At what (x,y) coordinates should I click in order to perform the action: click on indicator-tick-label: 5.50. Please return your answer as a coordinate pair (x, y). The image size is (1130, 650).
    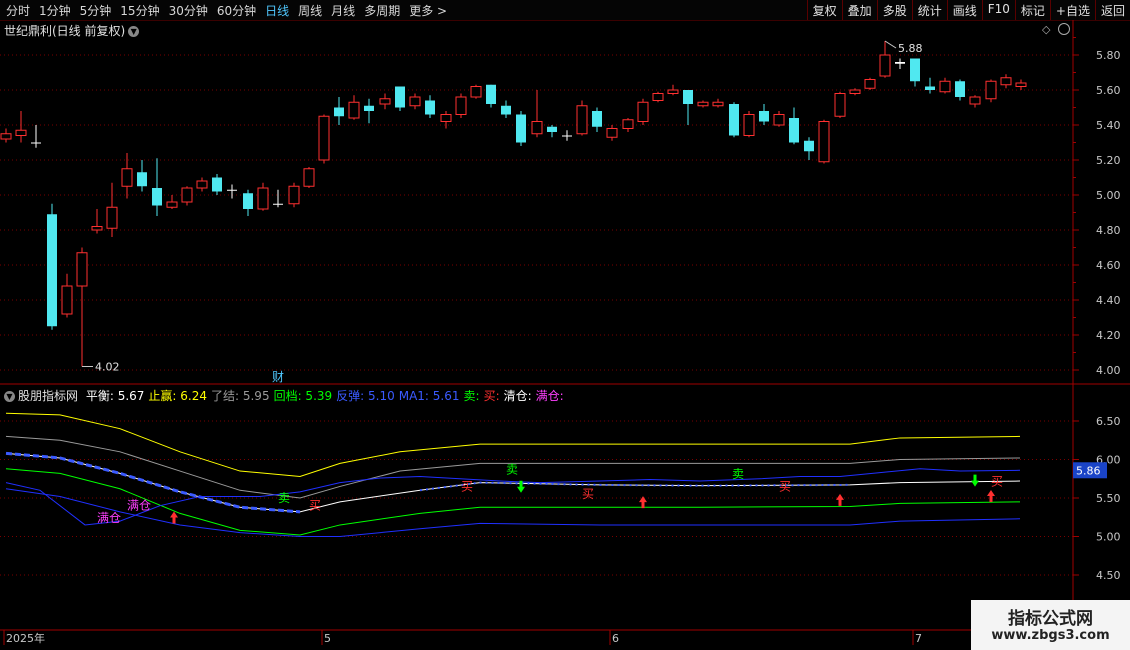
    Looking at the image, I should click on (1108, 498).